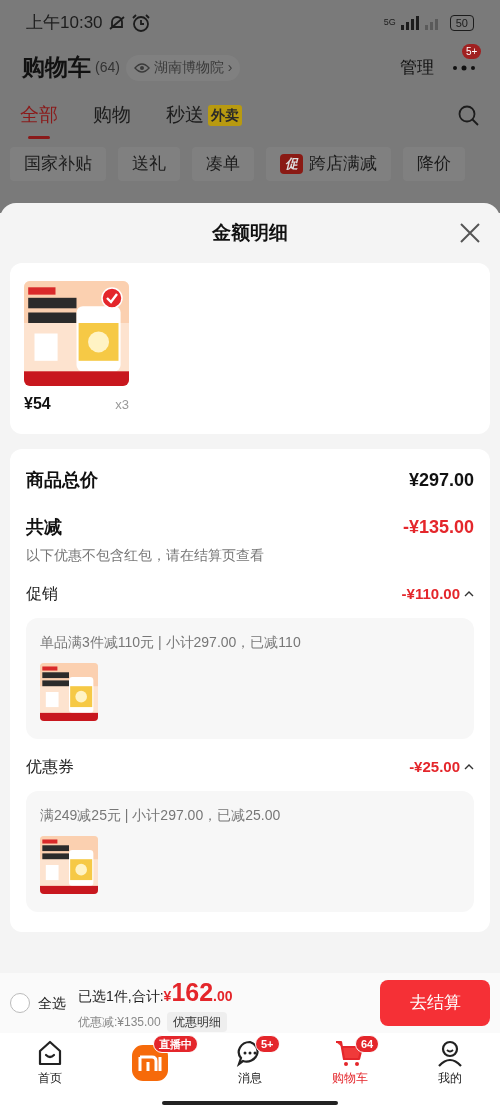  Describe the element at coordinates (469, 116) in the screenshot. I see `search-icon` at that location.